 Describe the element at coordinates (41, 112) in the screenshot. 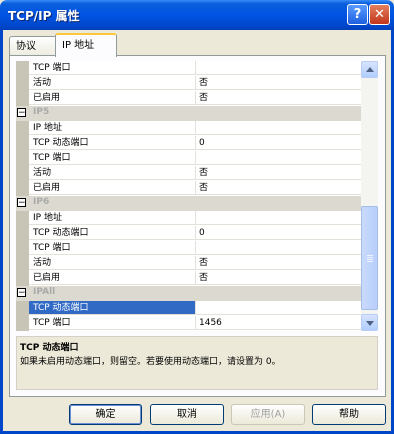

I see `category-label: IP5` at that location.